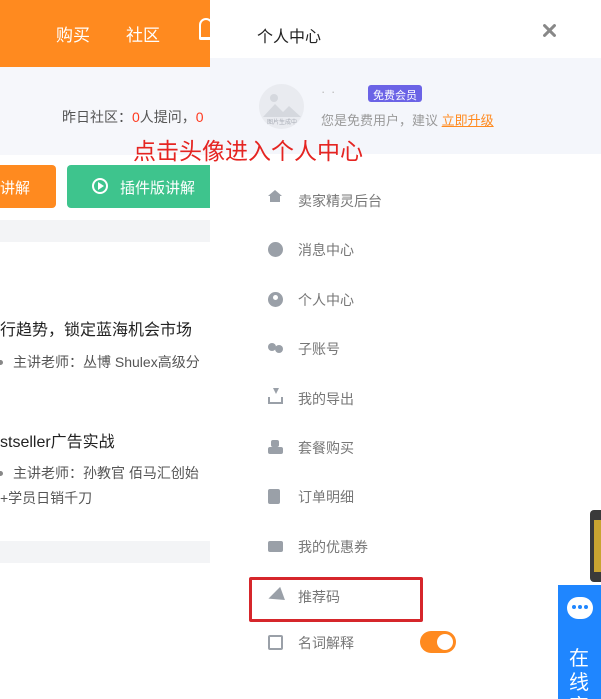  I want to click on list-icon, so click(274, 496).